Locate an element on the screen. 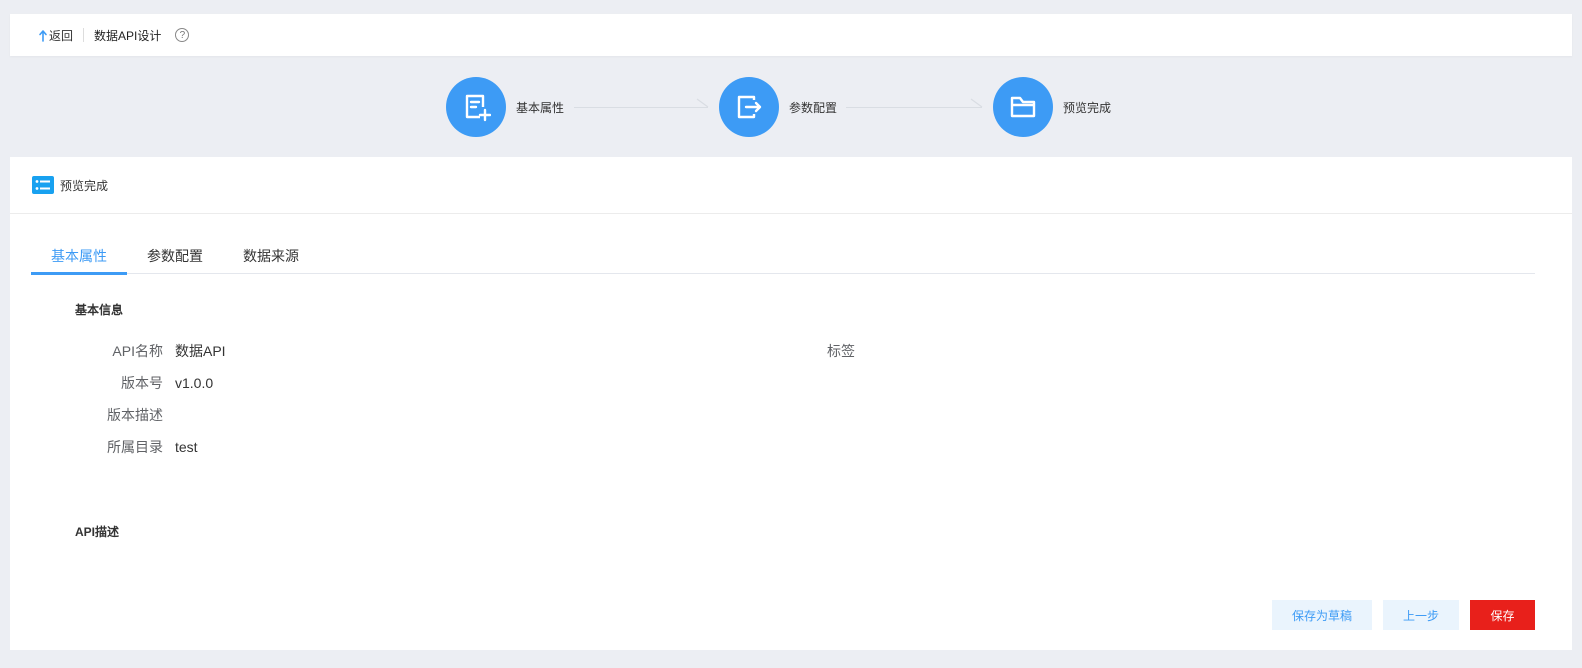 The height and width of the screenshot is (668, 1582). step-preview-complete: 预览完成 is located at coordinates (1052, 107).